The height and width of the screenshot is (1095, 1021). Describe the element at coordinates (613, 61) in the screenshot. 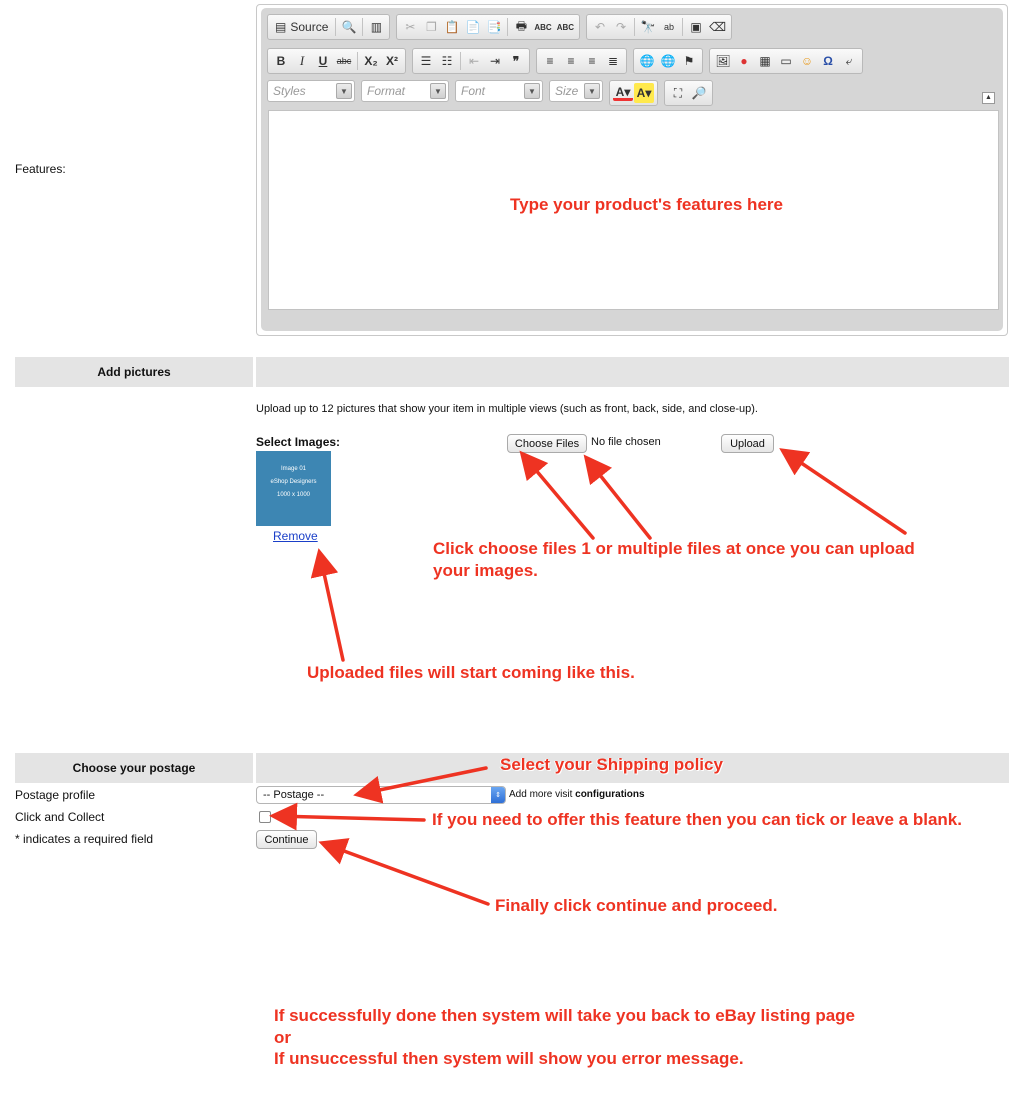

I see `align-justify-icon: ≣` at that location.